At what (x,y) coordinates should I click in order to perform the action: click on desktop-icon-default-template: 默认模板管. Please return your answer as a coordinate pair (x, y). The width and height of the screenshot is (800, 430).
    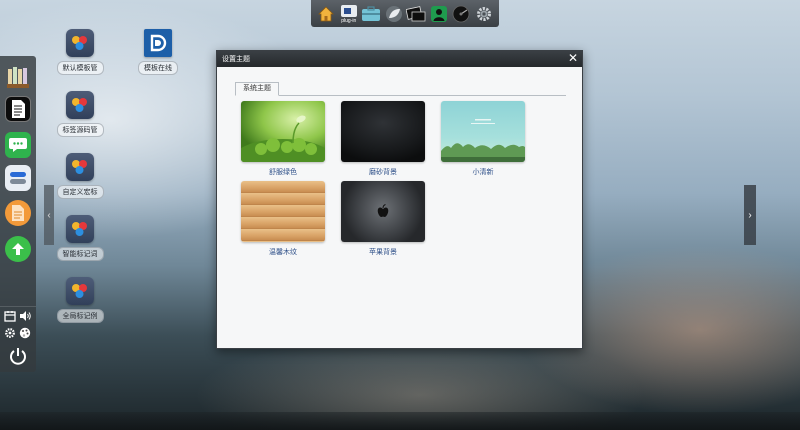
    Looking at the image, I should click on (80, 52).